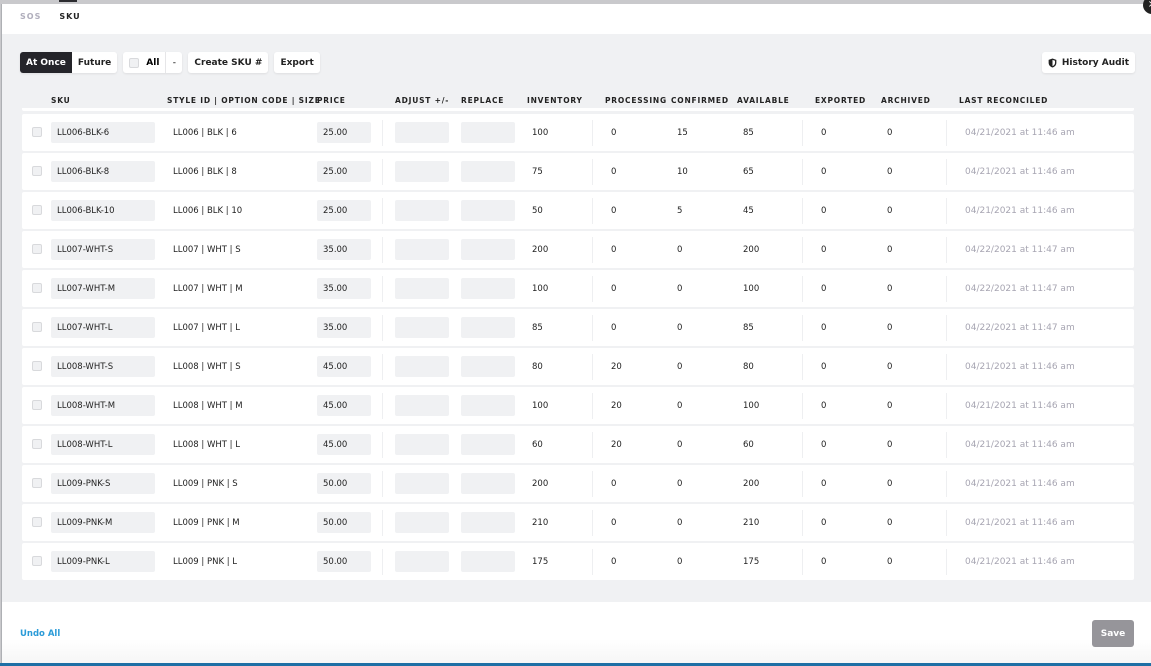 The height and width of the screenshot is (666, 1151). What do you see at coordinates (103, 522) in the screenshot?
I see `sku-input: LL009-PNK-M` at bounding box center [103, 522].